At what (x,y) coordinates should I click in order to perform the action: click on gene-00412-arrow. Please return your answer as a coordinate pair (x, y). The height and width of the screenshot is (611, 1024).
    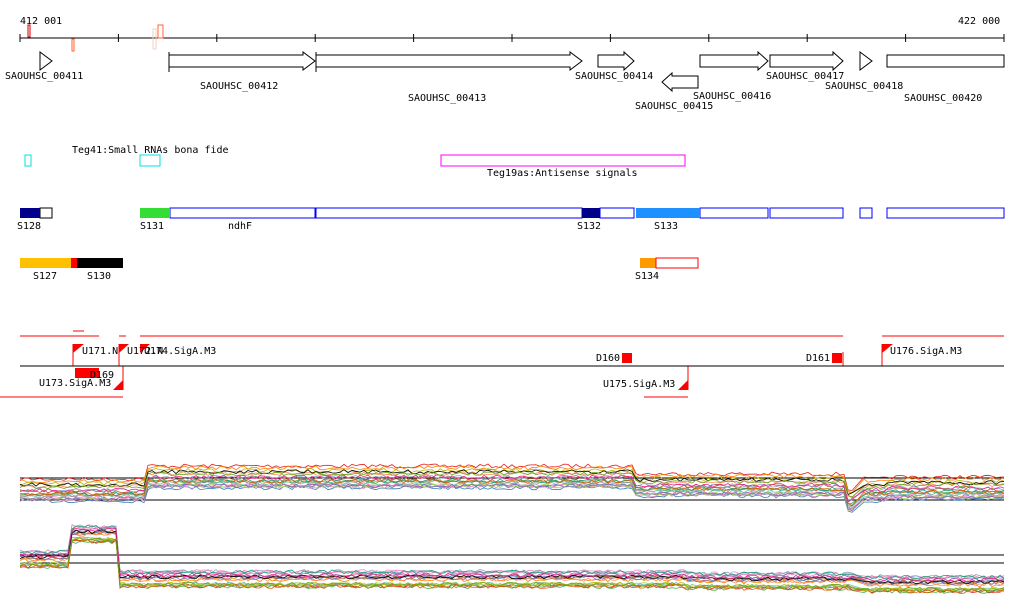
    Looking at the image, I should click on (242, 61).